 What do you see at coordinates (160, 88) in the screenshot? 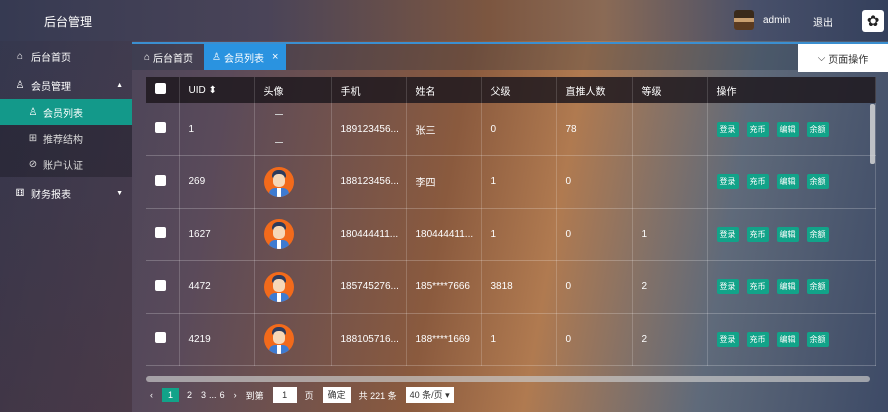
I see `select-all-checkbox` at bounding box center [160, 88].